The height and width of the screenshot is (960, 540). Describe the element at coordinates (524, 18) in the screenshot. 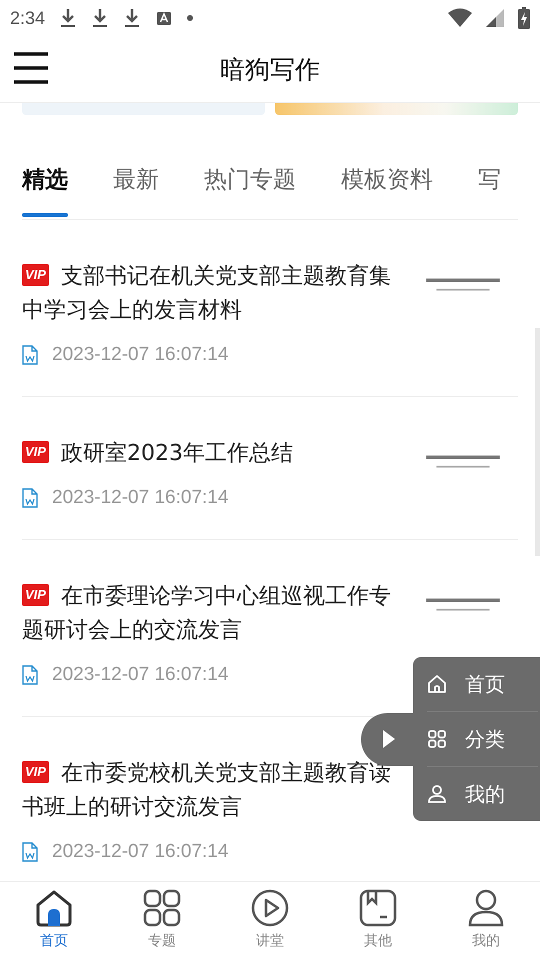

I see `battery-icon` at that location.